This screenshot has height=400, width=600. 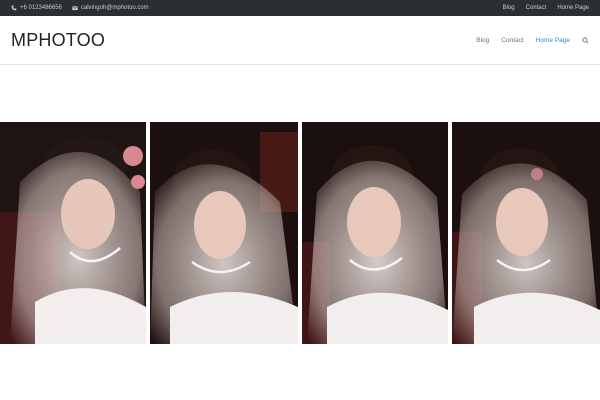 I want to click on top-link-home-page: Home Page, so click(x=573, y=8).